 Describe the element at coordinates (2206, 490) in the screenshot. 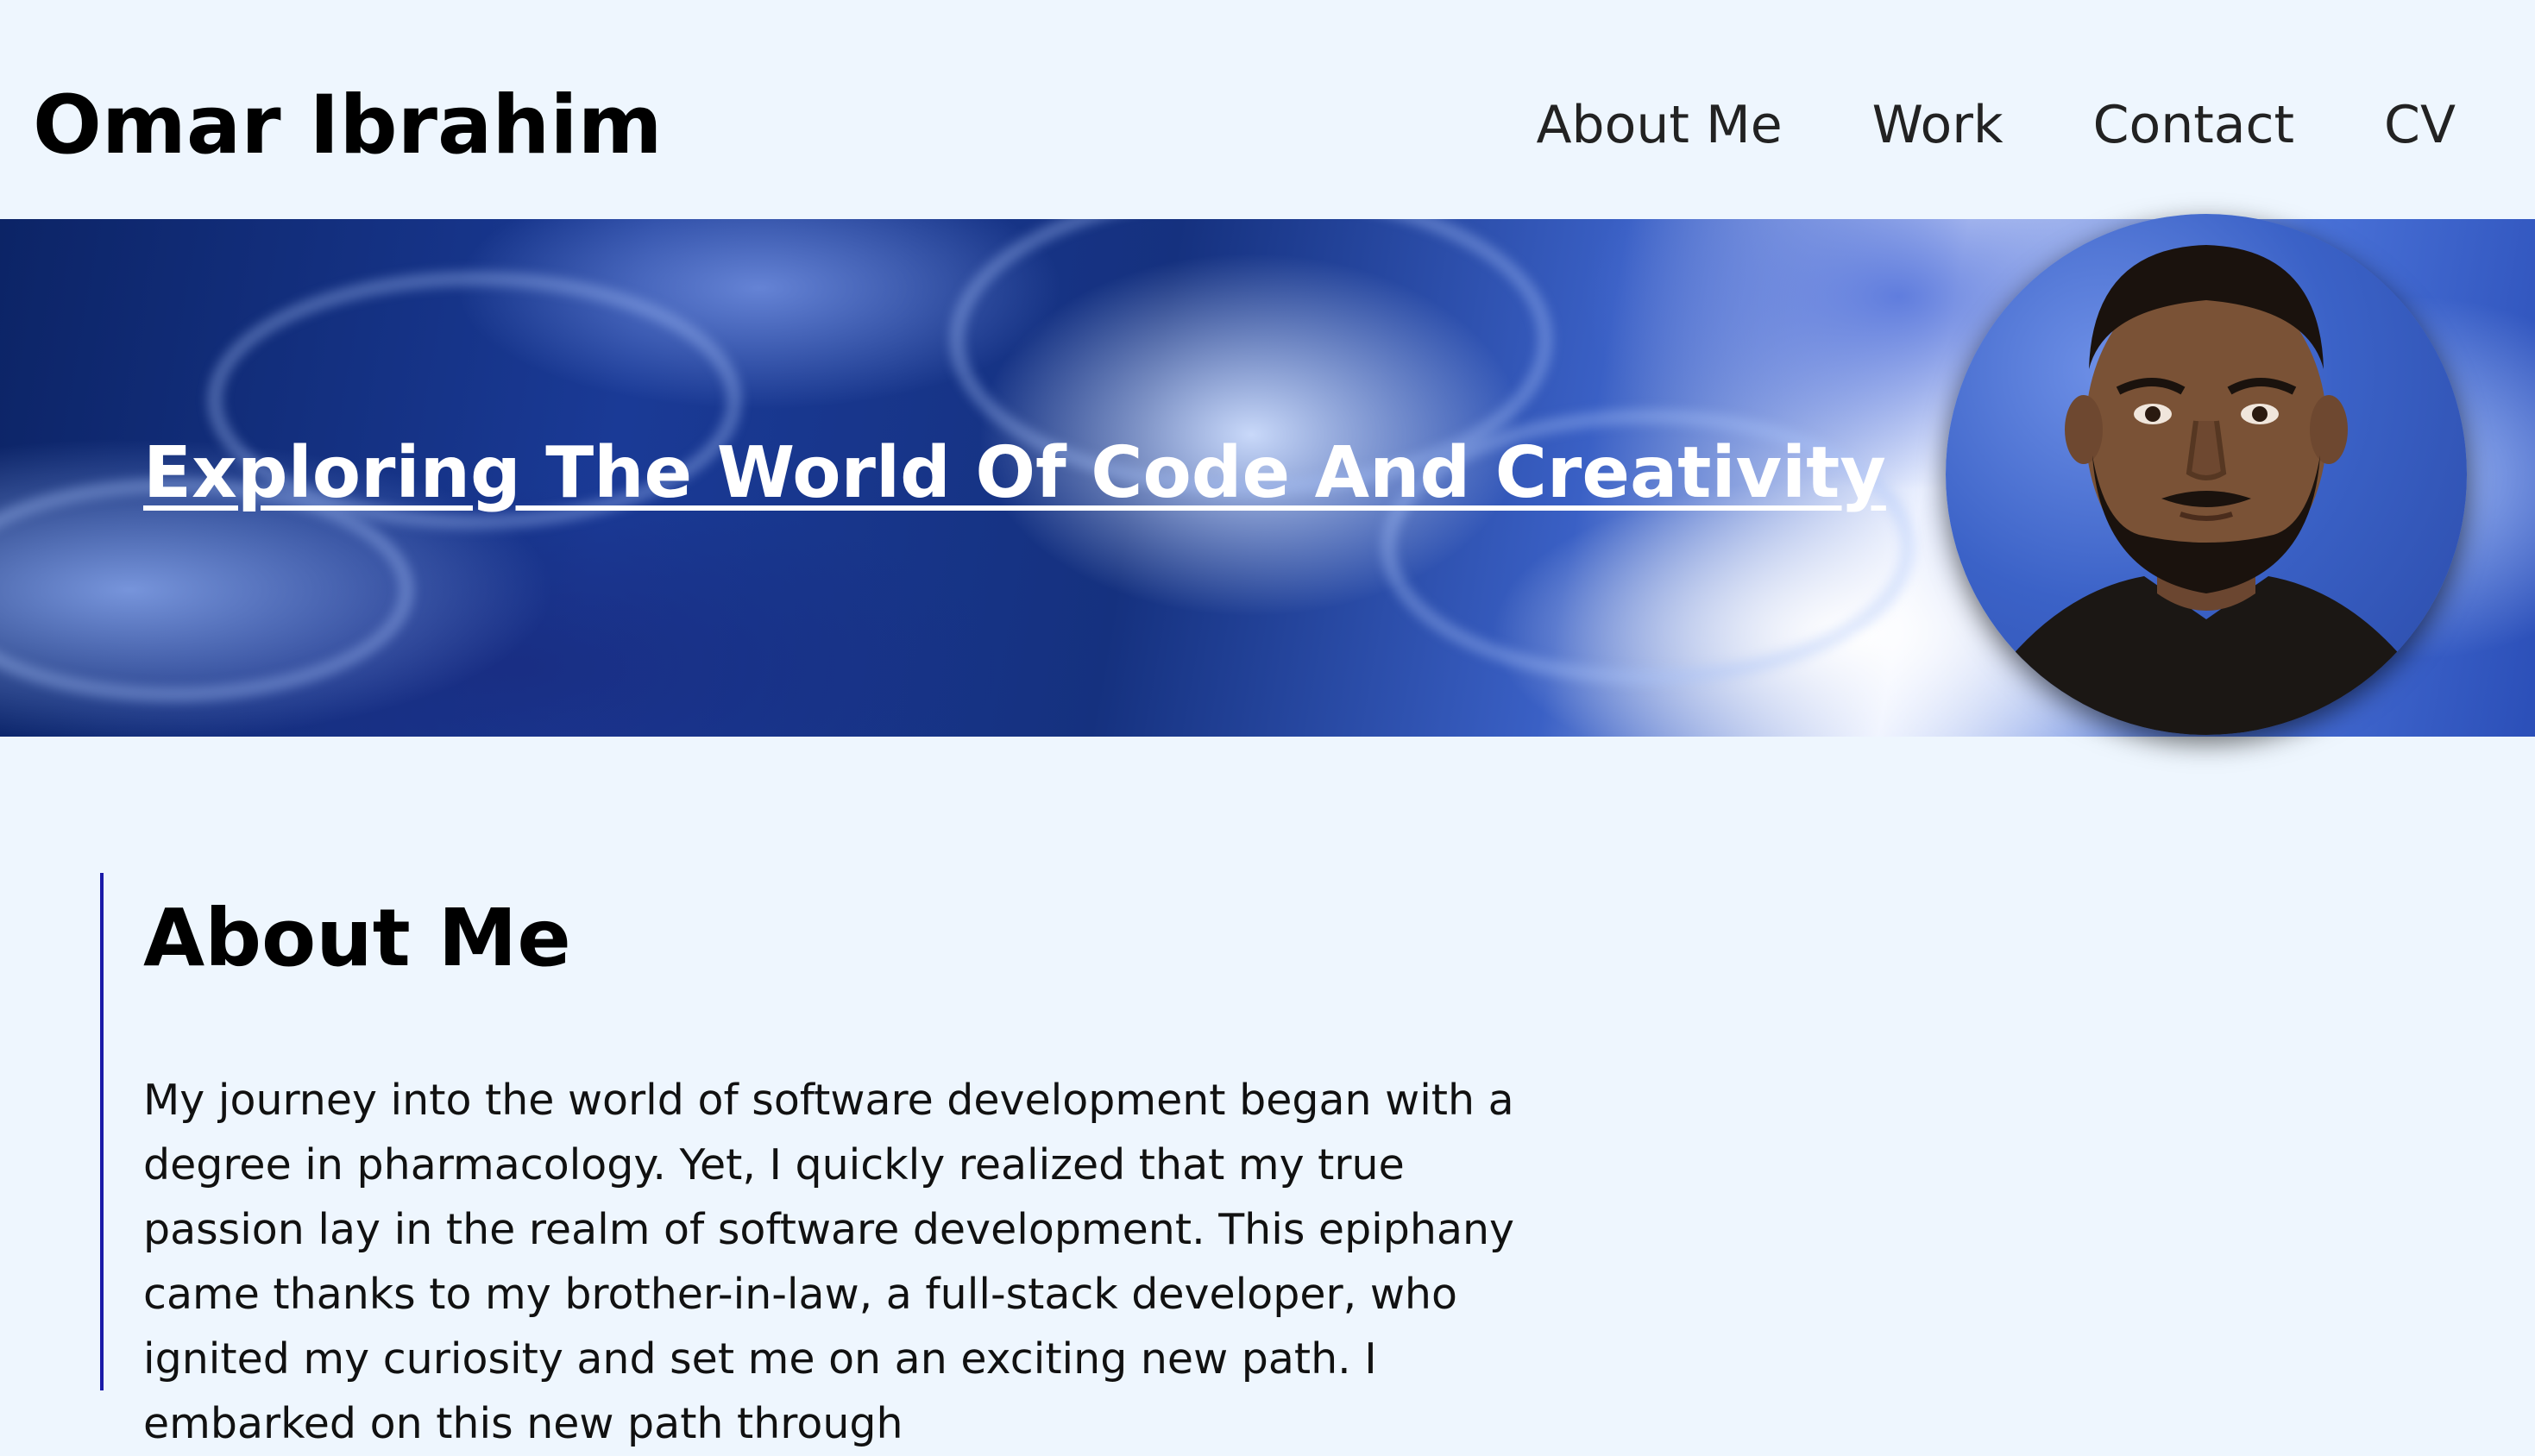

I see `profile-photo-icon` at that location.